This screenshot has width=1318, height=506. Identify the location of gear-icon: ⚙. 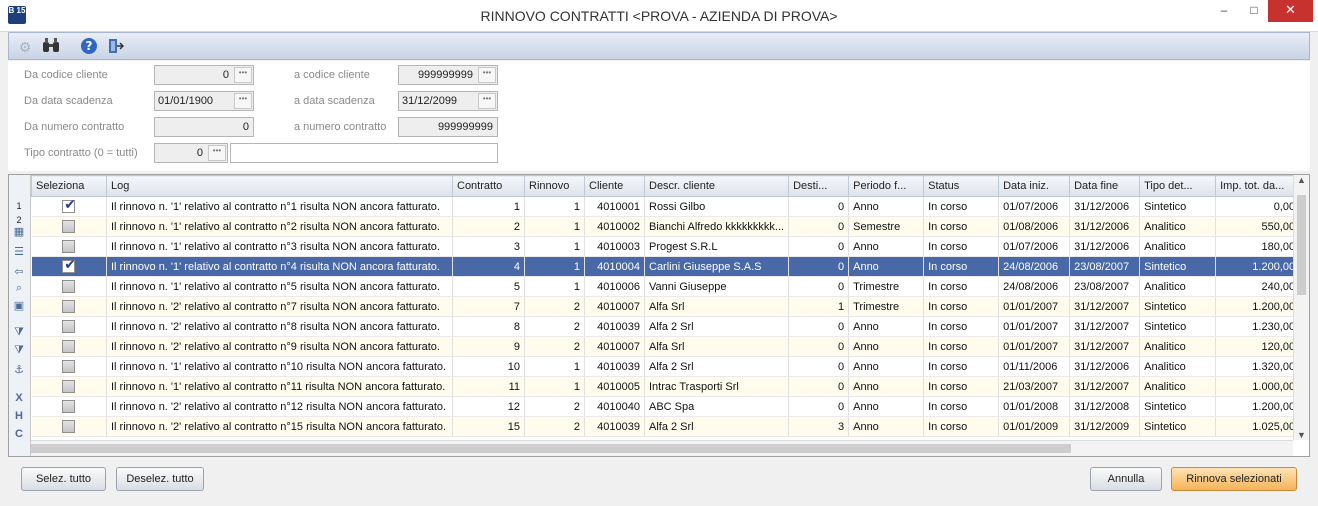
(25, 47).